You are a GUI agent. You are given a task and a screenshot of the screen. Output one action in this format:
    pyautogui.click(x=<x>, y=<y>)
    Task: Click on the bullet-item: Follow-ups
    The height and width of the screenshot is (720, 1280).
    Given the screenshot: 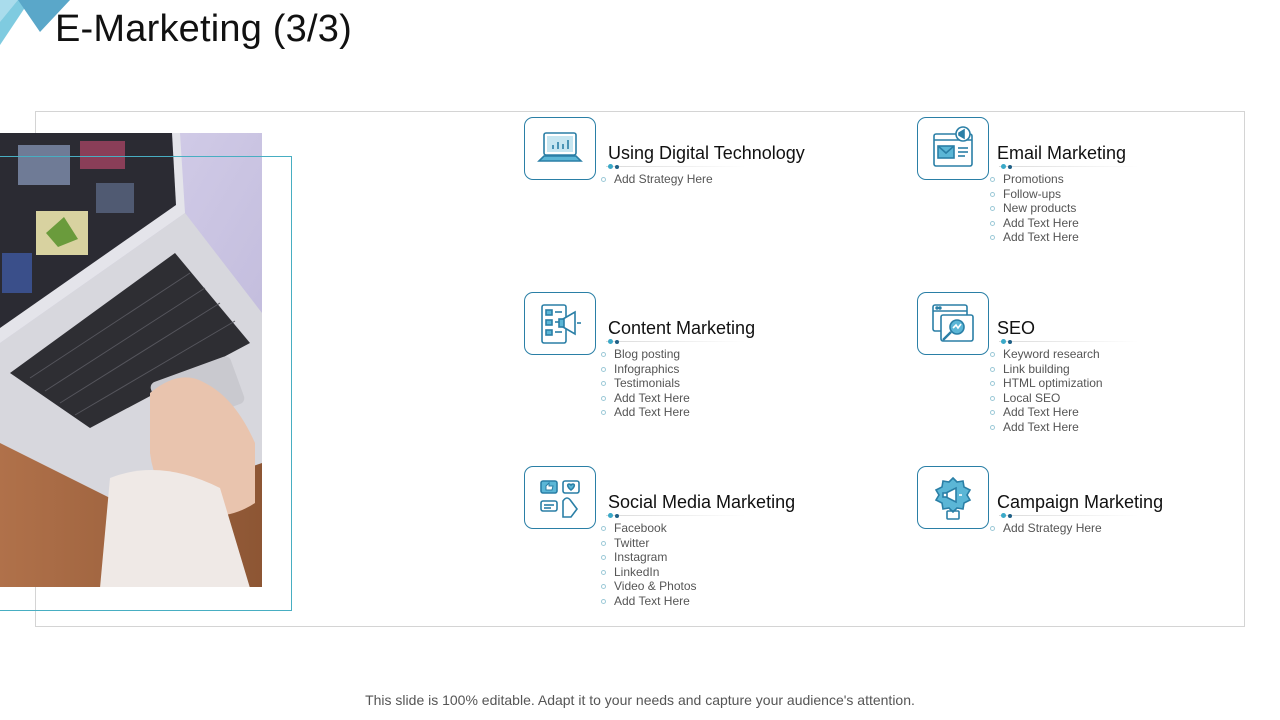 What is the action you would take?
    pyautogui.click(x=1034, y=194)
    